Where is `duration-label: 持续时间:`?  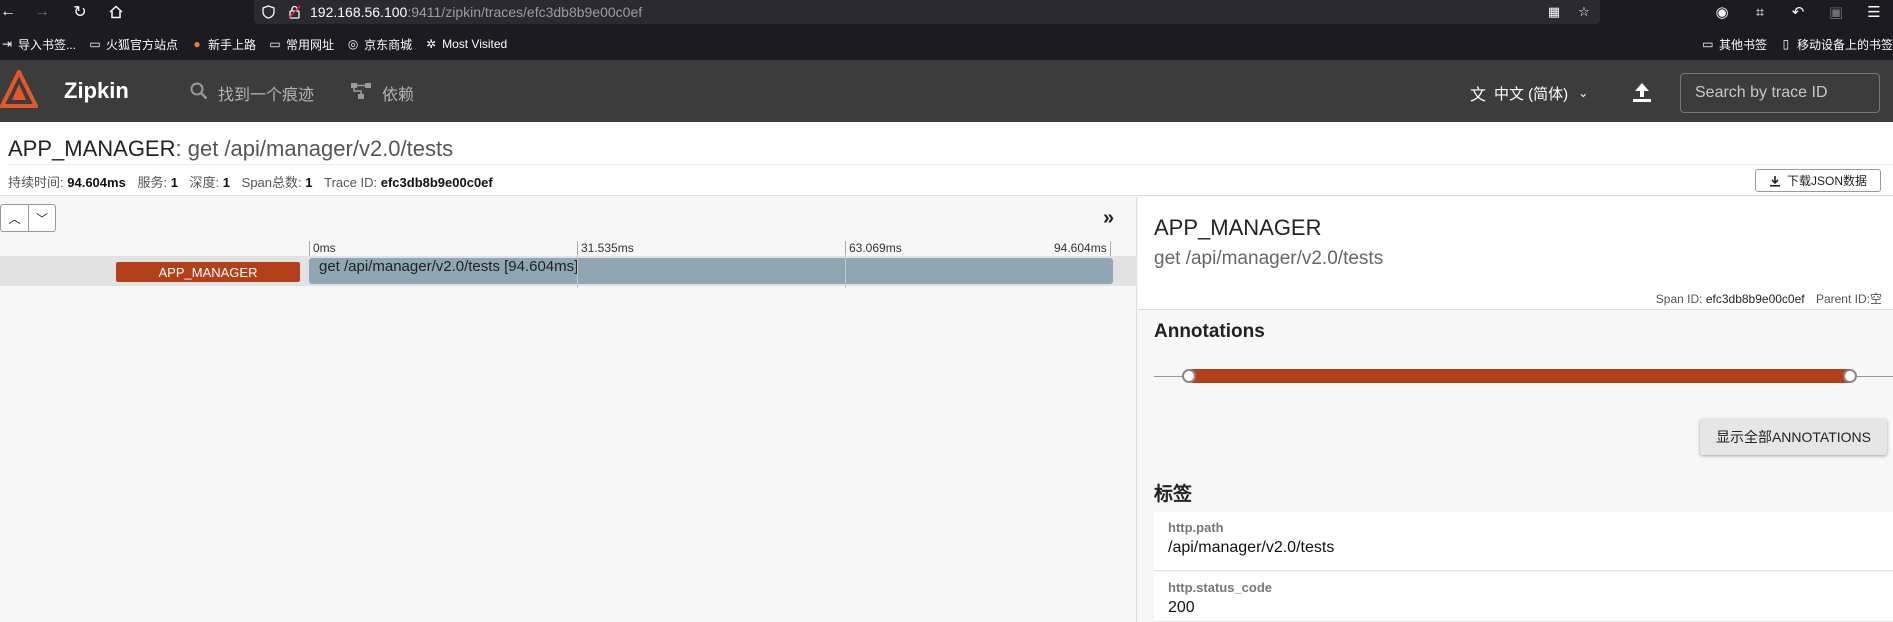 duration-label: 持续时间: is located at coordinates (36, 182).